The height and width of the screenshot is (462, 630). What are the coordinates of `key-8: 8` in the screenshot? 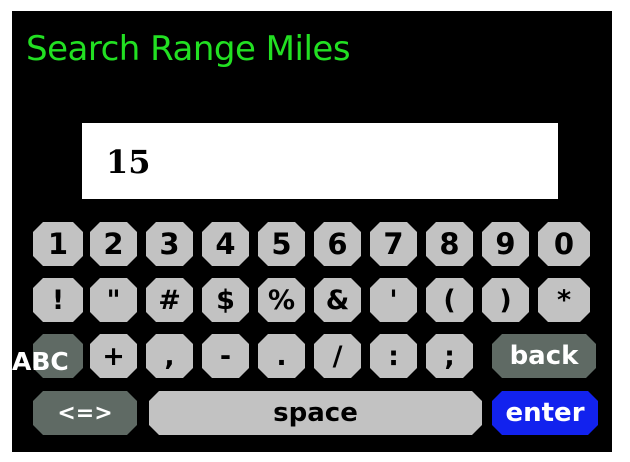 It's located at (449, 244).